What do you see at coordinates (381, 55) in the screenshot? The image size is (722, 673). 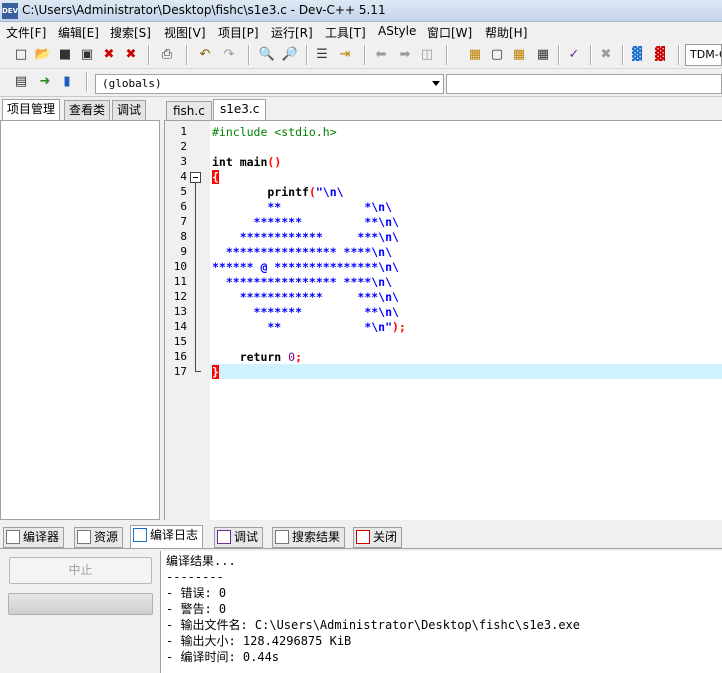 I see `add-to-project-icon: ⬅` at bounding box center [381, 55].